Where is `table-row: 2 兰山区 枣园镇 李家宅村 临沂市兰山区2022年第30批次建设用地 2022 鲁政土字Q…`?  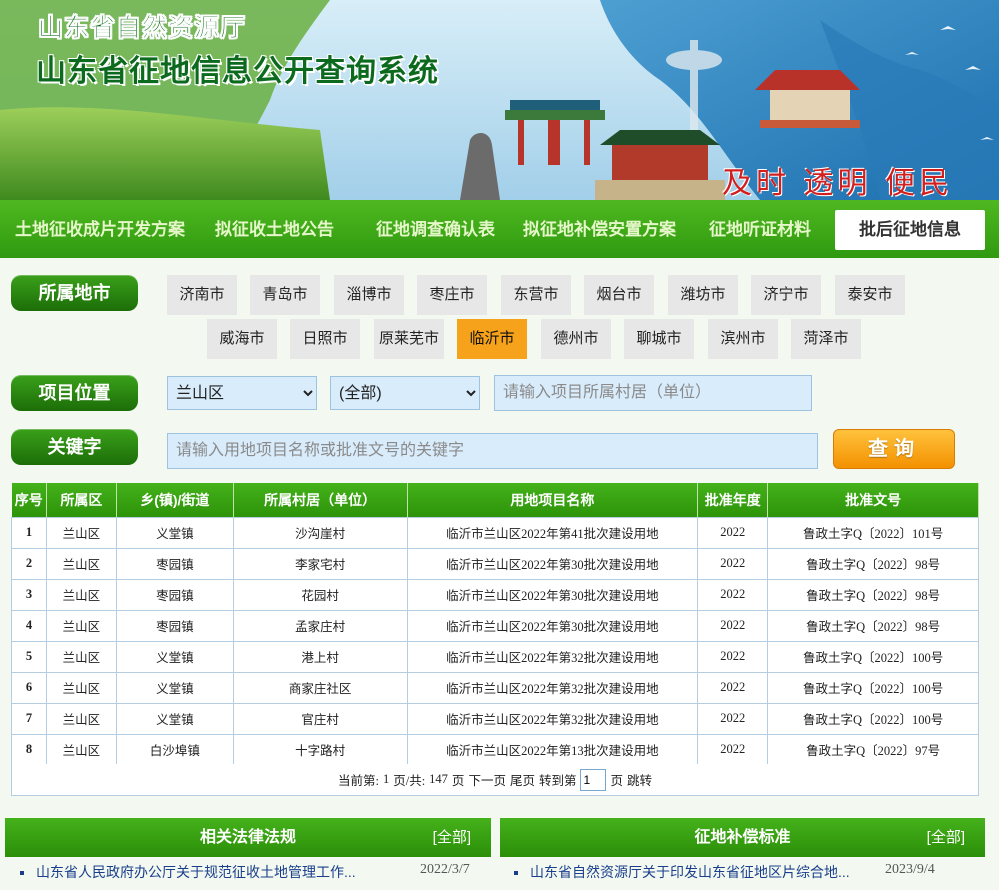
table-row: 2 兰山区 枣园镇 李家宅村 临沂市兰山区2022年第30批次建设用地 2022 鲁政土字Q… is located at coordinates (495, 563).